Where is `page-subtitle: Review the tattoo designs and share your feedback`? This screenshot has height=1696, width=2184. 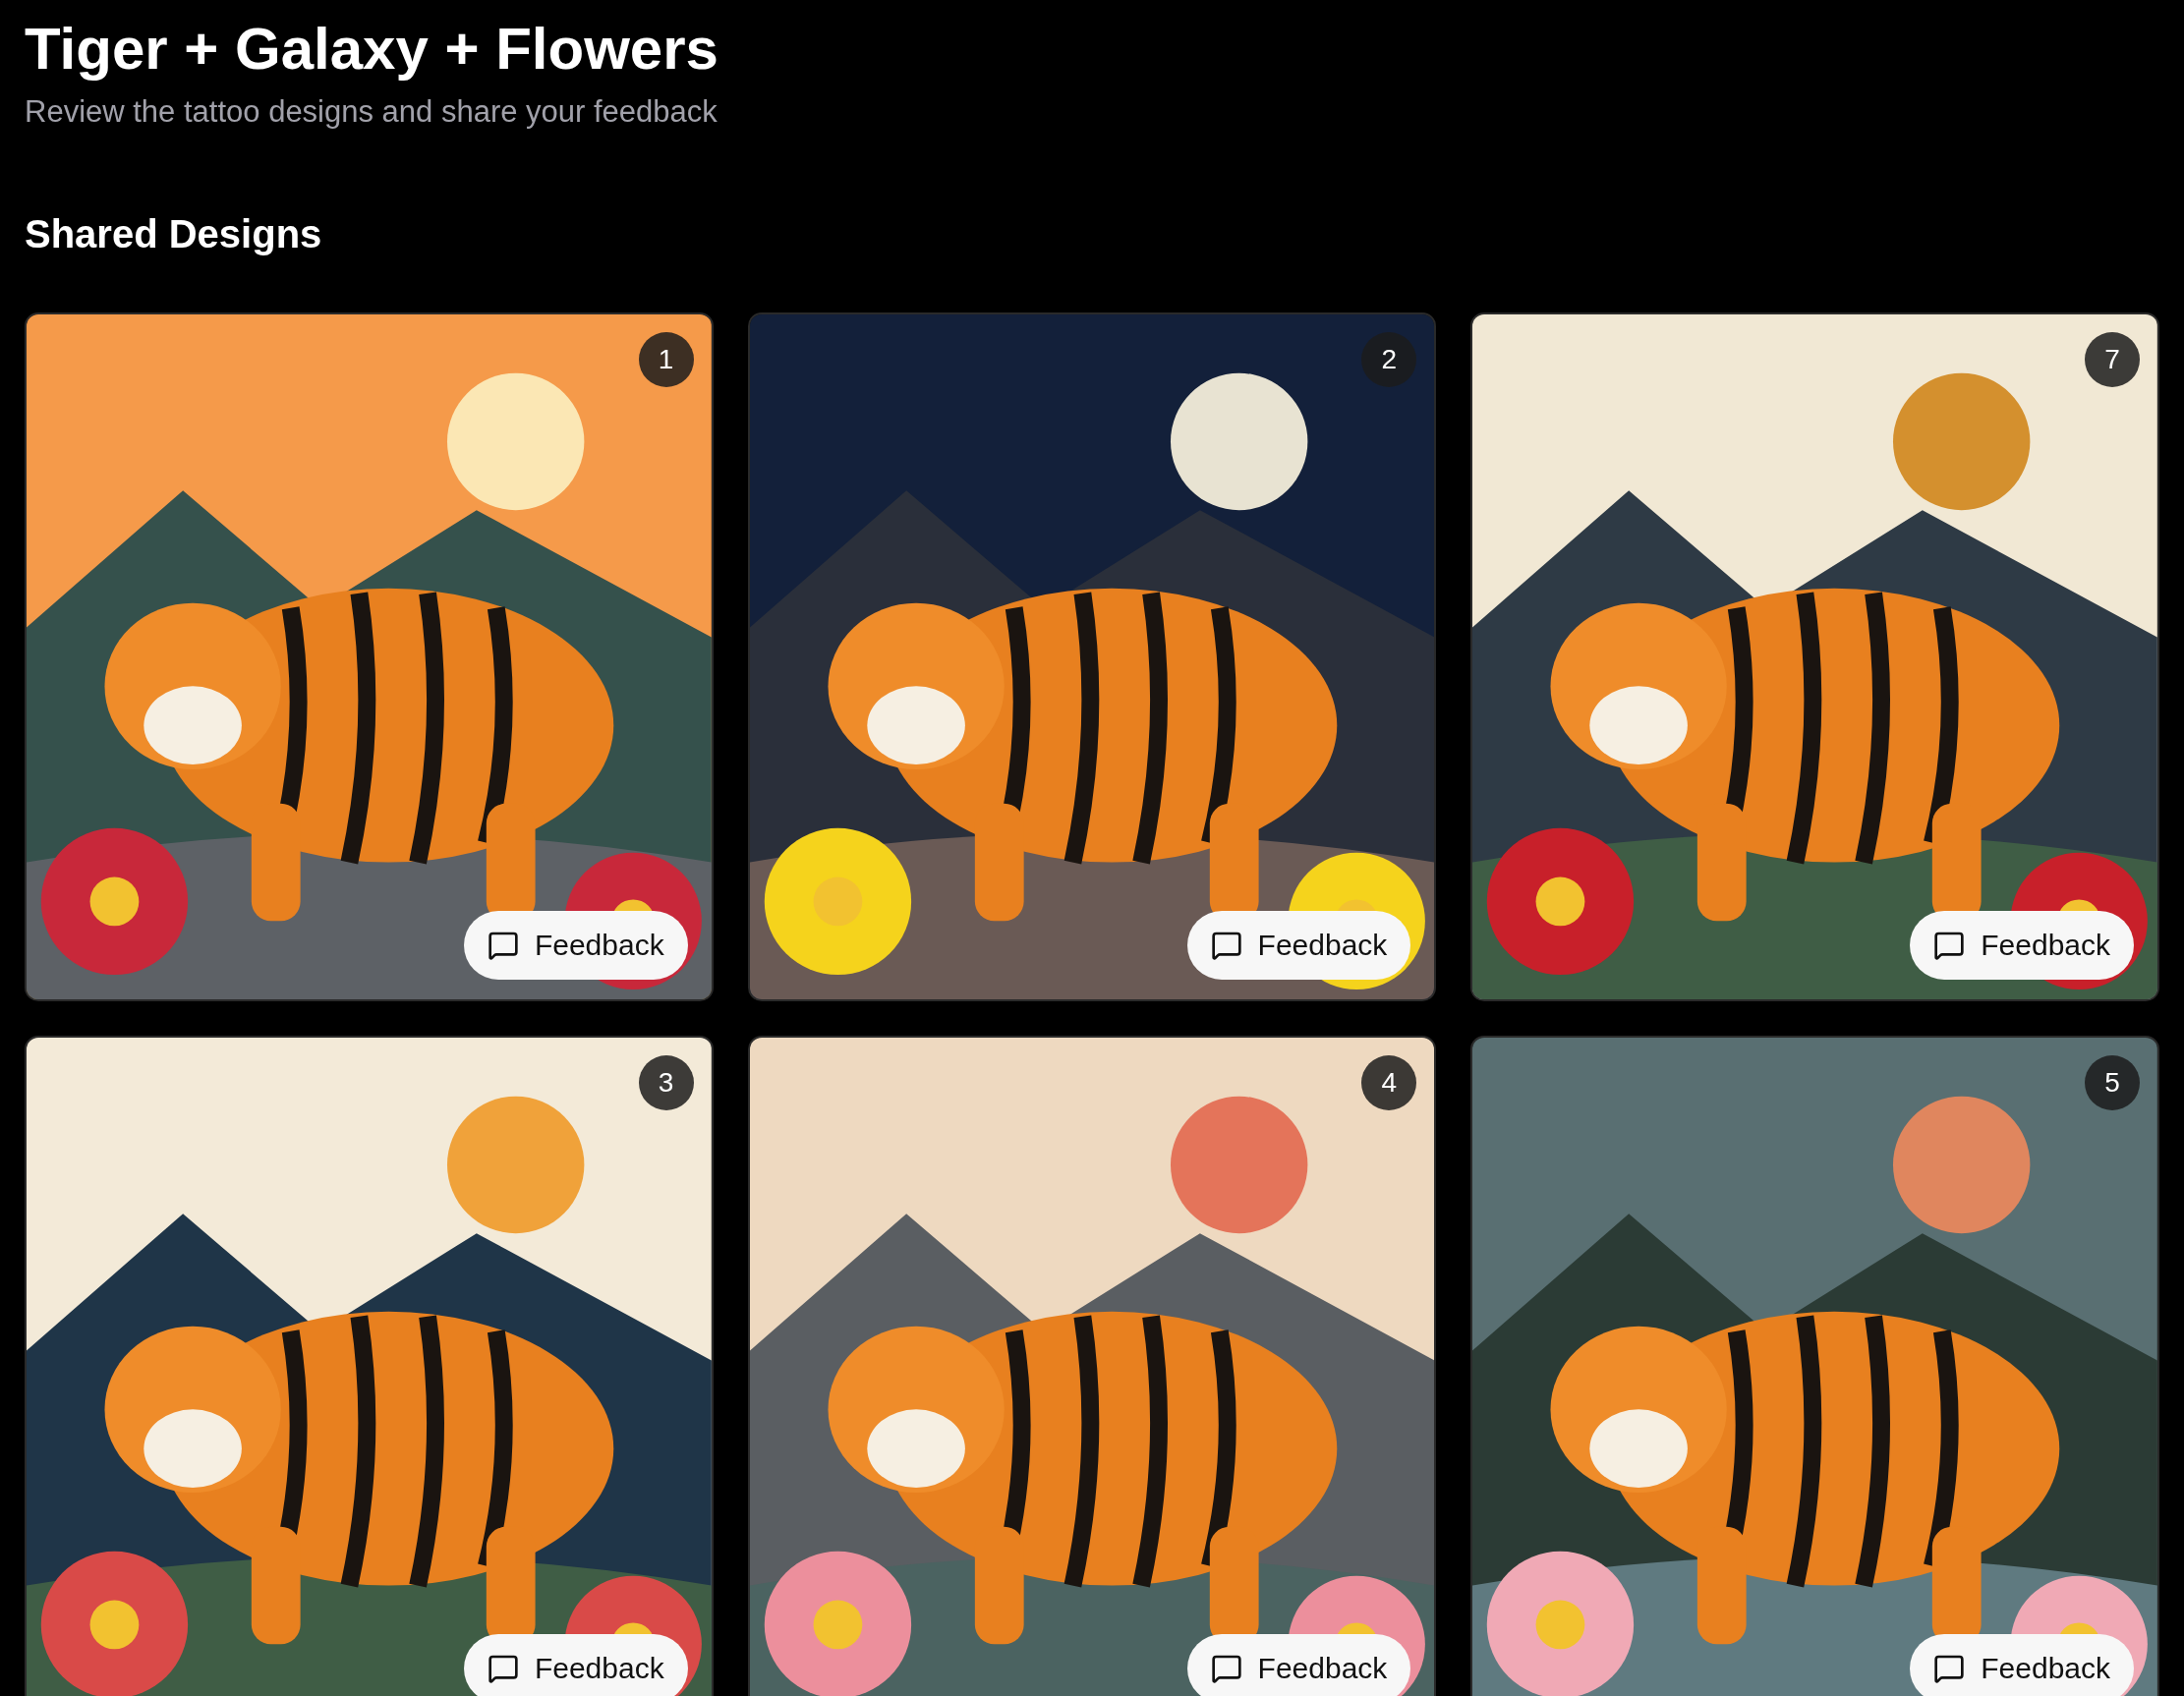 page-subtitle: Review the tattoo designs and share your feedback is located at coordinates (371, 112).